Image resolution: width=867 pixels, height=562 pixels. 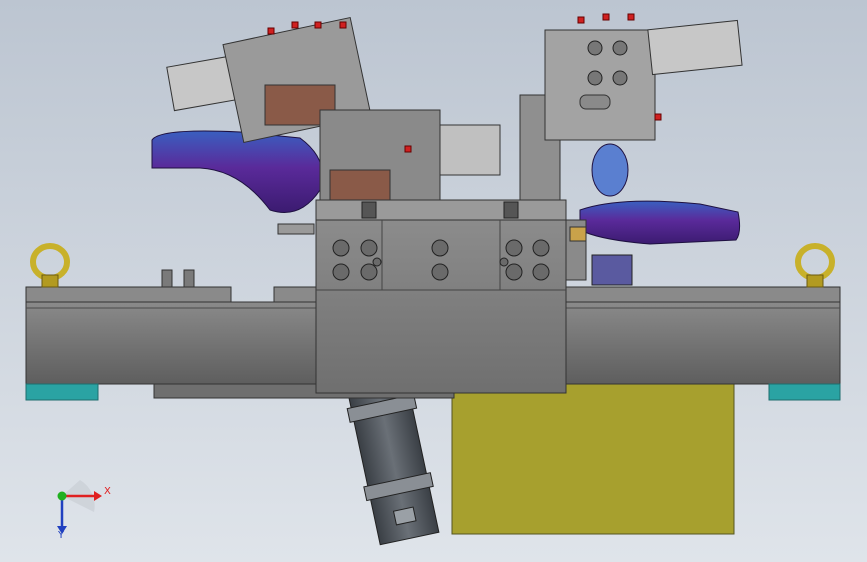 What do you see at coordinates (79, 511) in the screenshot?
I see `coordinate-triad: X Y` at bounding box center [79, 511].